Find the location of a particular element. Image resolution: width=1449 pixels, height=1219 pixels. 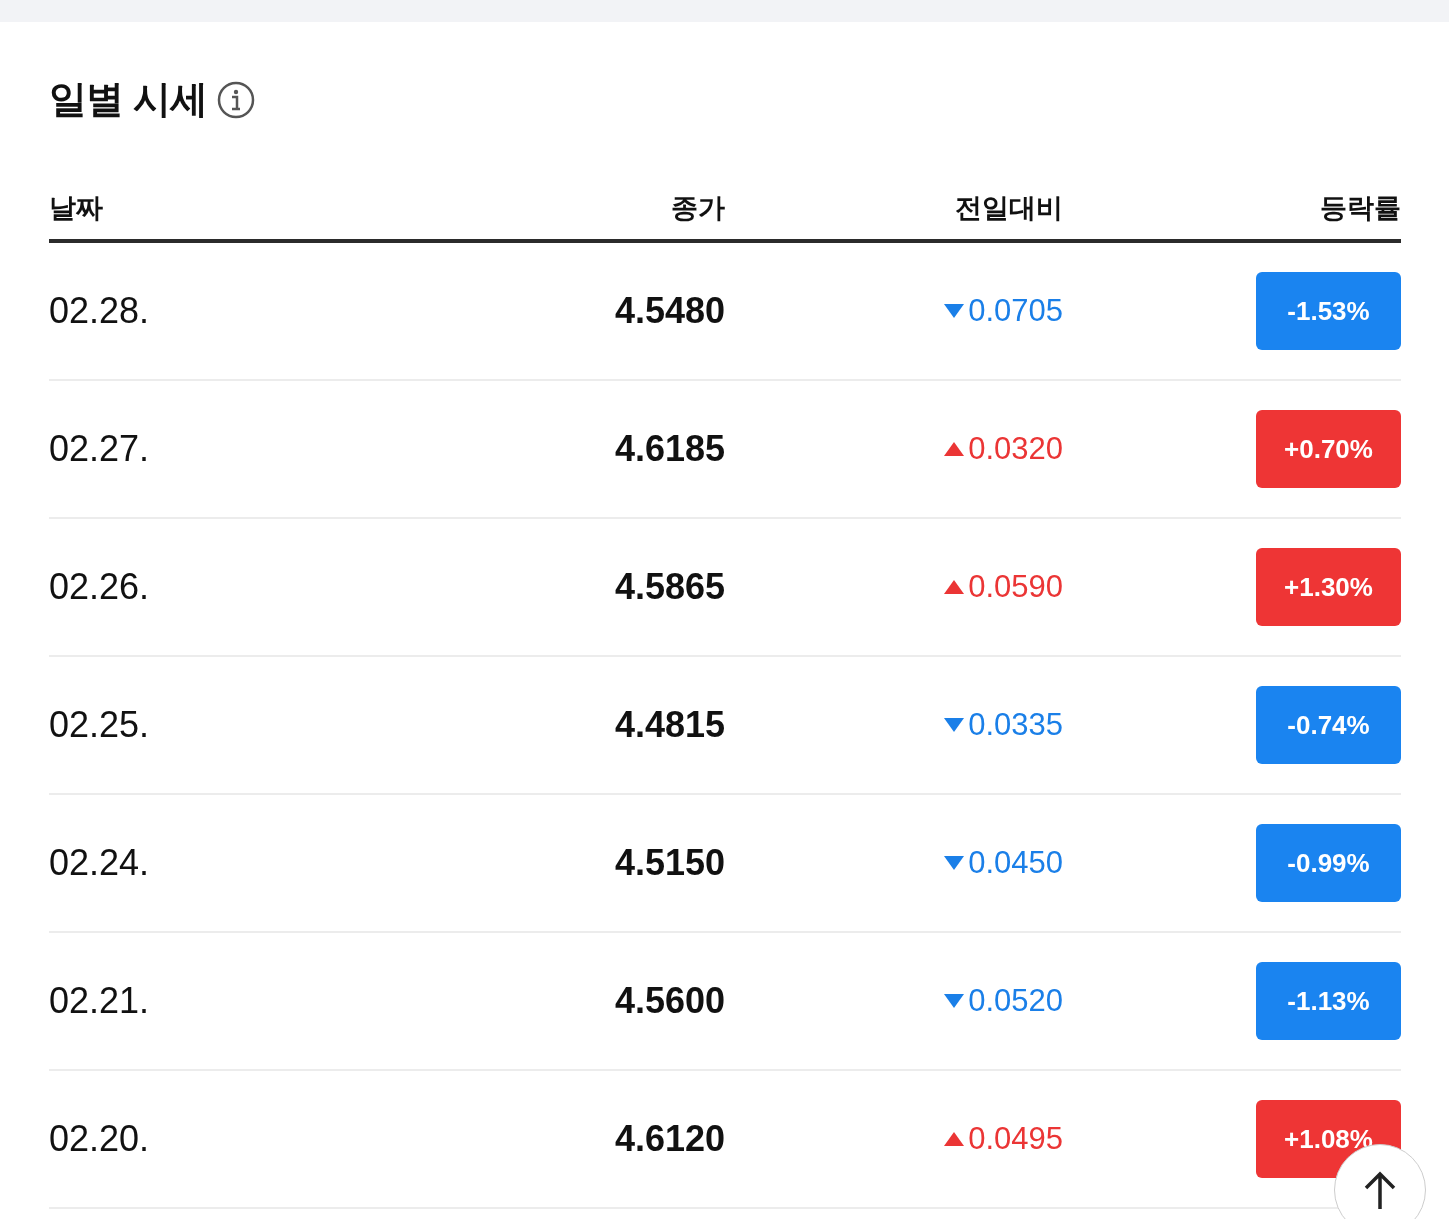

price-change: 0.0450 is located at coordinates (1015, 862).